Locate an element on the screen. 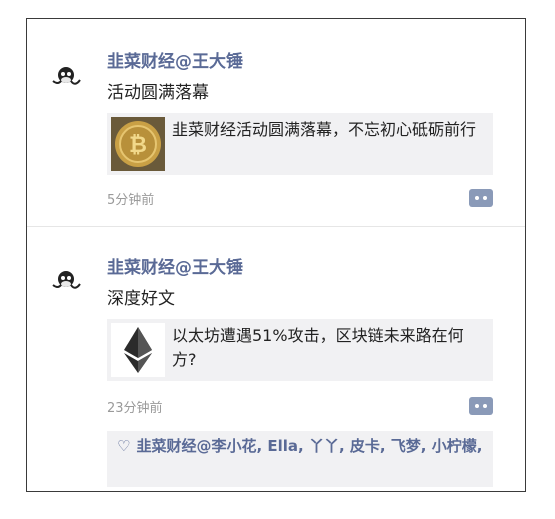 This screenshot has height=519, width=555. shared-link-card: 以太坊遭遇51%攻击，区块链未来路在何方? is located at coordinates (300, 350).